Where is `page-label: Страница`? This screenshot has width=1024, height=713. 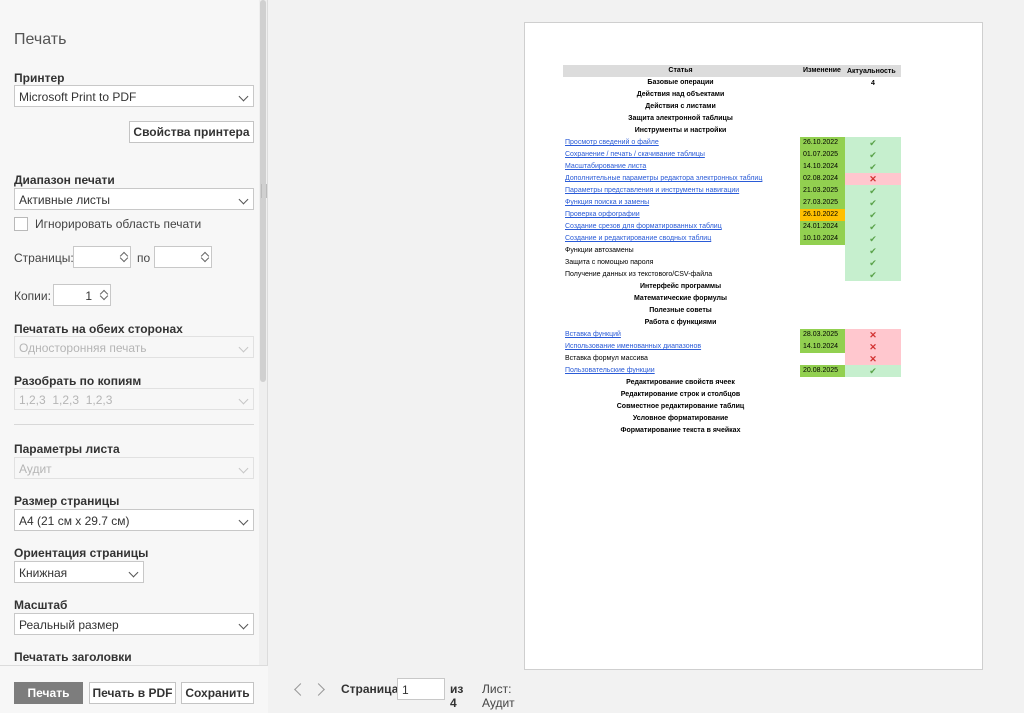
page-label: Страница is located at coordinates (370, 689).